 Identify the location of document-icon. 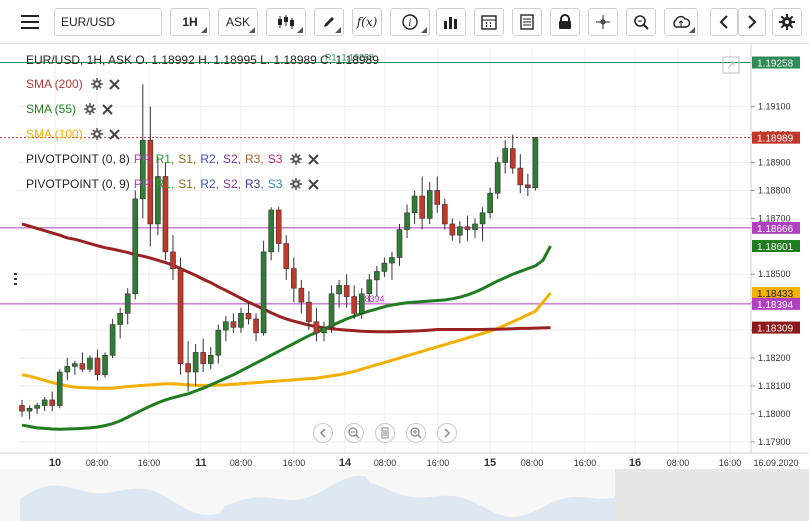
(527, 22).